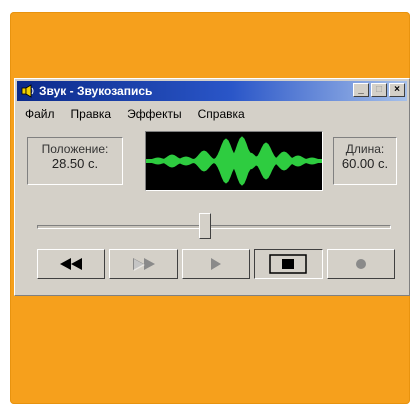  I want to click on stop-icon, so click(288, 264).